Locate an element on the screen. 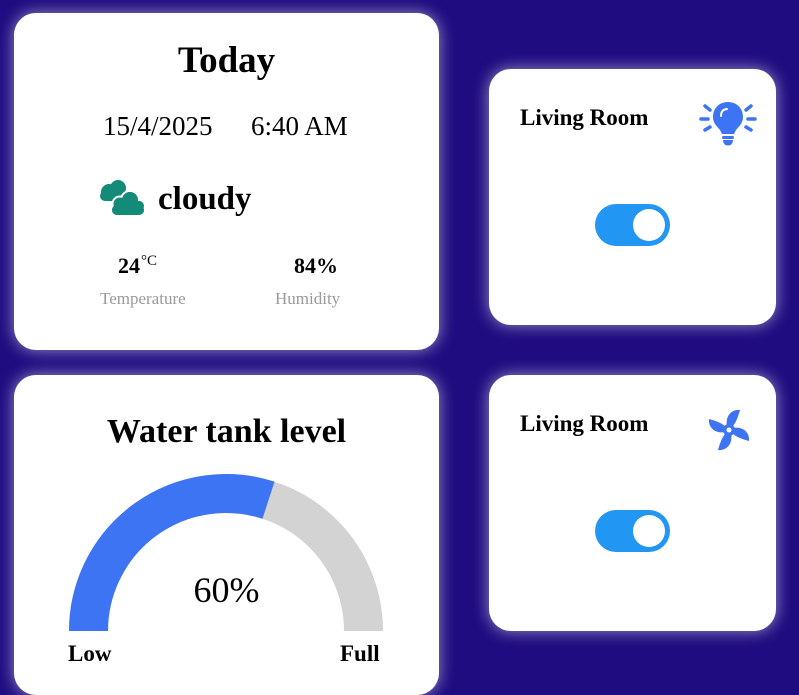  humidity-value: 84% is located at coordinates (316, 265).